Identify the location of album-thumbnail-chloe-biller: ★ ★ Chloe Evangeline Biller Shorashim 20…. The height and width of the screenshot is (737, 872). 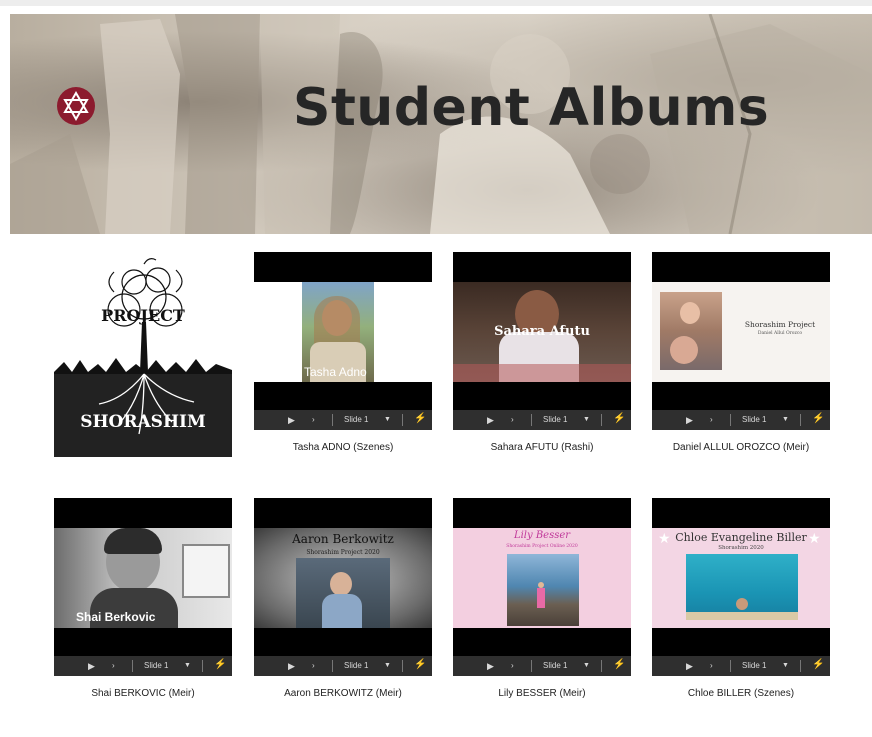
(741, 587).